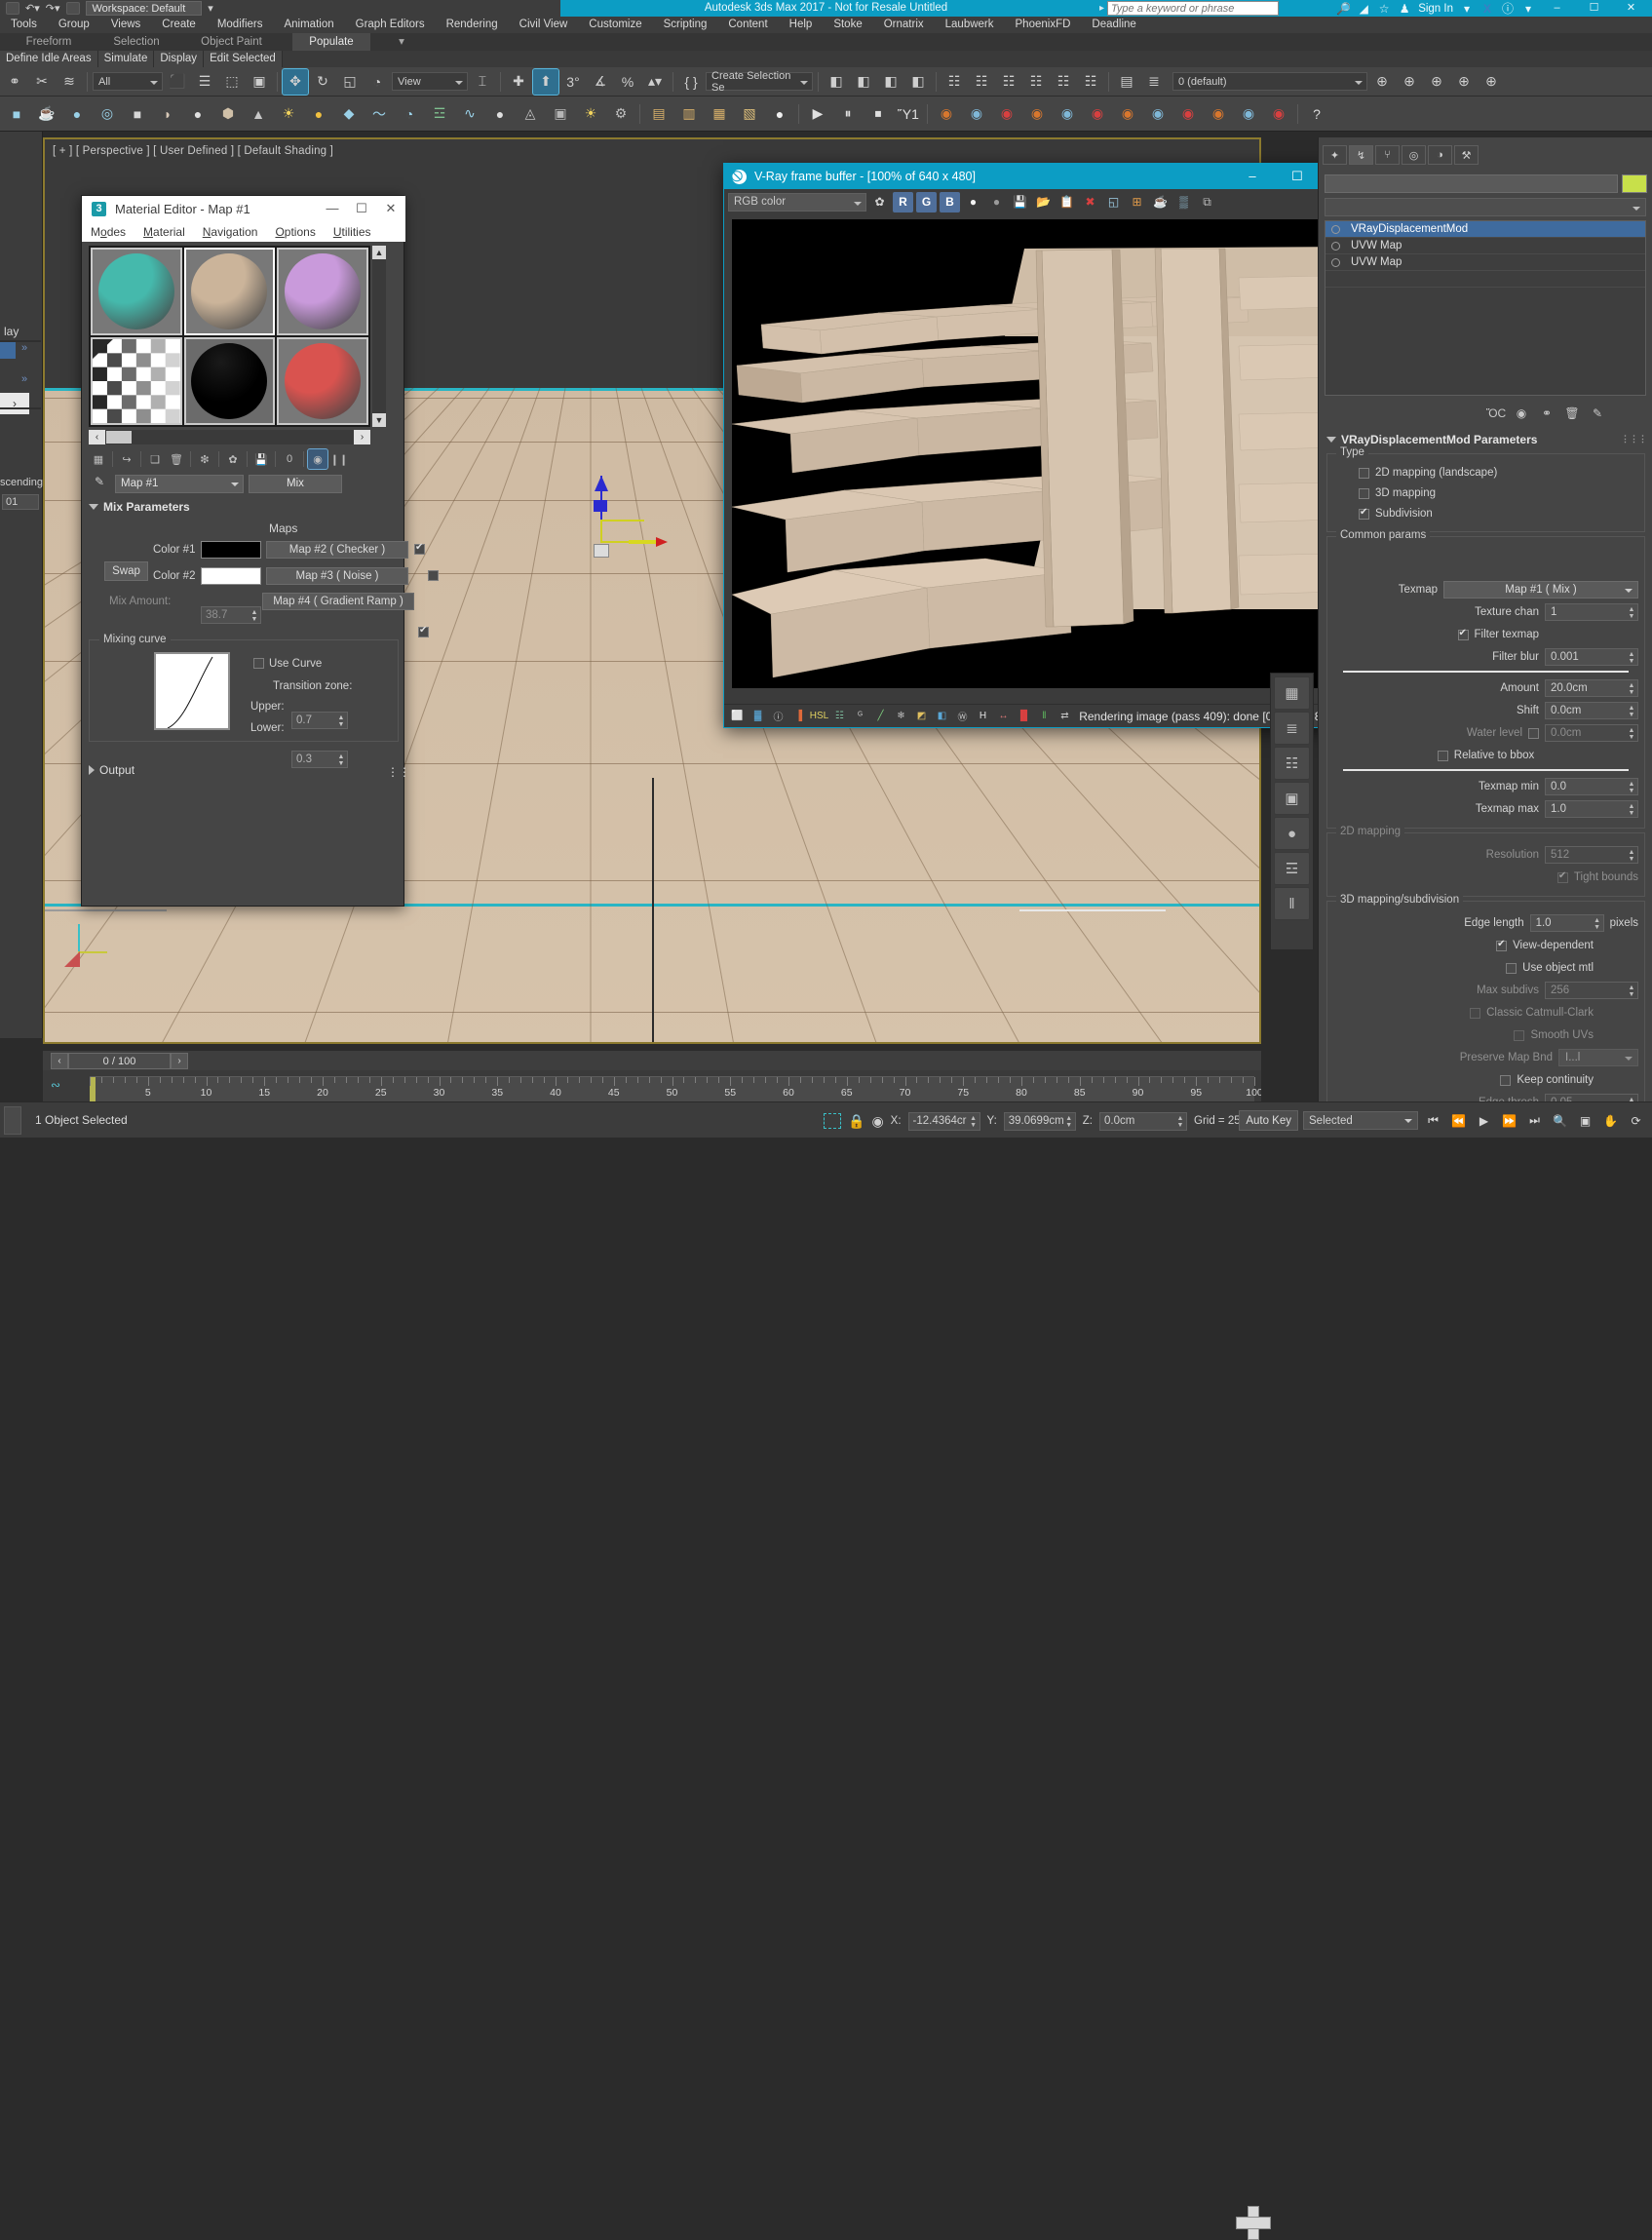 Image resolution: width=1652 pixels, height=2240 pixels. I want to click on go-to-start-icon: ⏮, so click(1433, 1120).